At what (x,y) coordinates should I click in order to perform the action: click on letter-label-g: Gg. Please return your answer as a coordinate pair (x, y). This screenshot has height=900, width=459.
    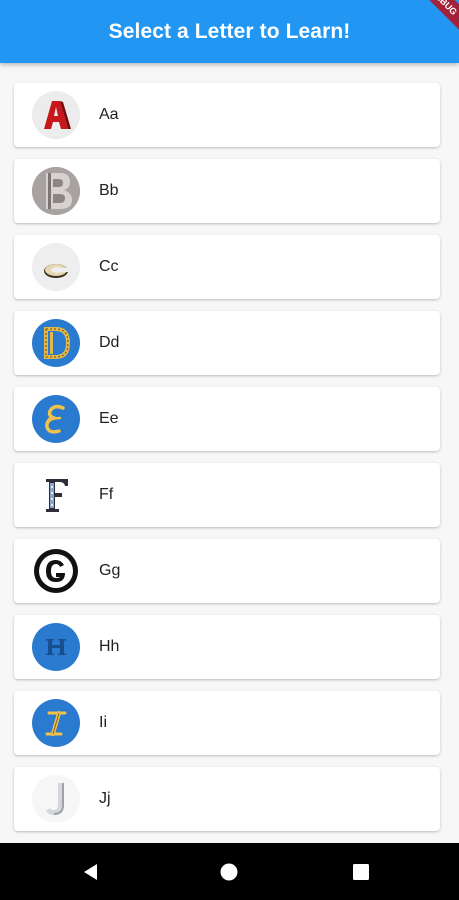
    Looking at the image, I should click on (110, 570).